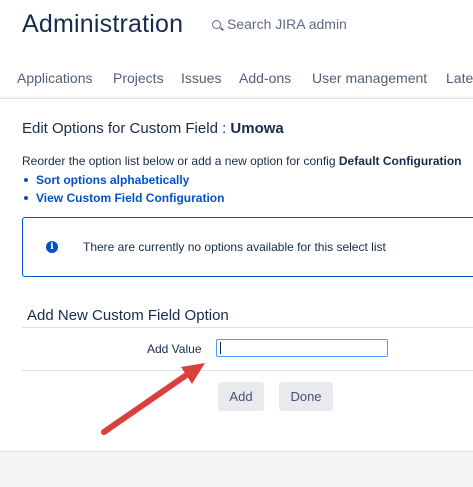 The width and height of the screenshot is (473, 487). What do you see at coordinates (103, 24) in the screenshot?
I see `page-title: Administration` at bounding box center [103, 24].